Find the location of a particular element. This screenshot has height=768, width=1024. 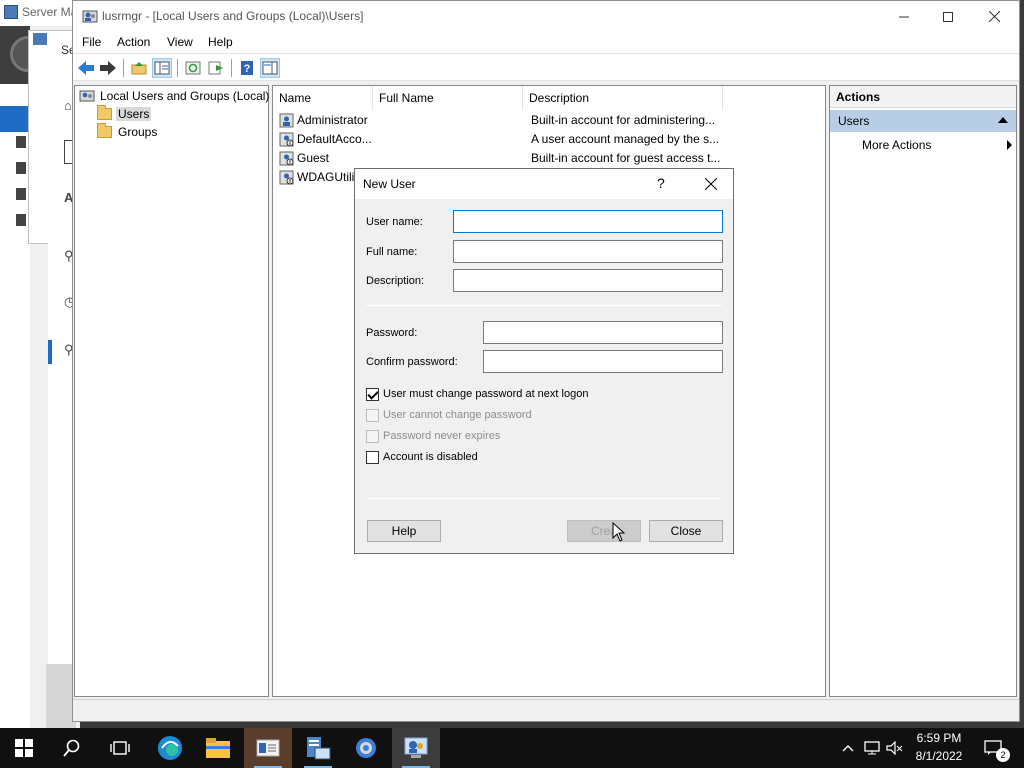

lusrmgr-taskbar-button is located at coordinates (268, 748).